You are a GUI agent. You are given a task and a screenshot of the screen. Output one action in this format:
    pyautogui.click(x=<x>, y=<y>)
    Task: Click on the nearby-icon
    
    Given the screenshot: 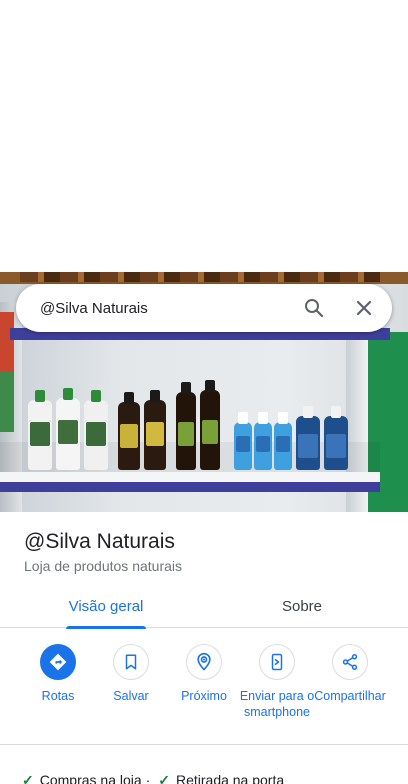 What is the action you would take?
    pyautogui.click(x=204, y=662)
    